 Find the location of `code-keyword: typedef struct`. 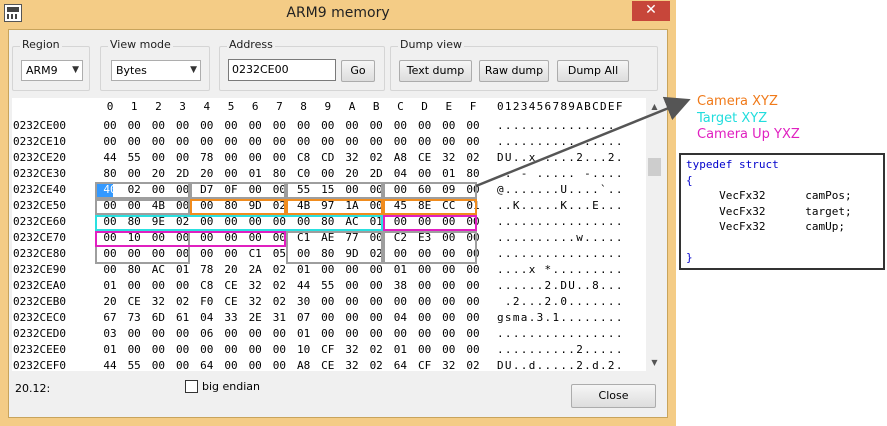

code-keyword: typedef struct is located at coordinates (732, 164).